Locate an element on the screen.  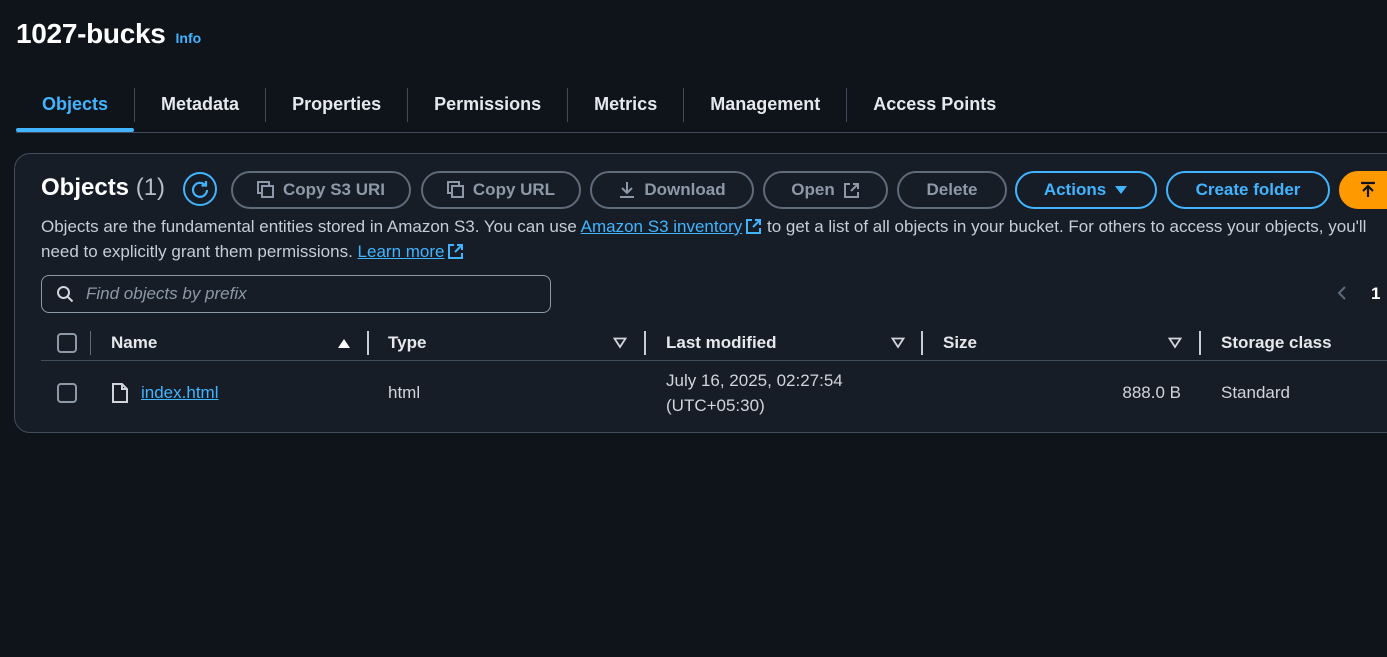
page-title: 1027-bucks is located at coordinates (91, 33).